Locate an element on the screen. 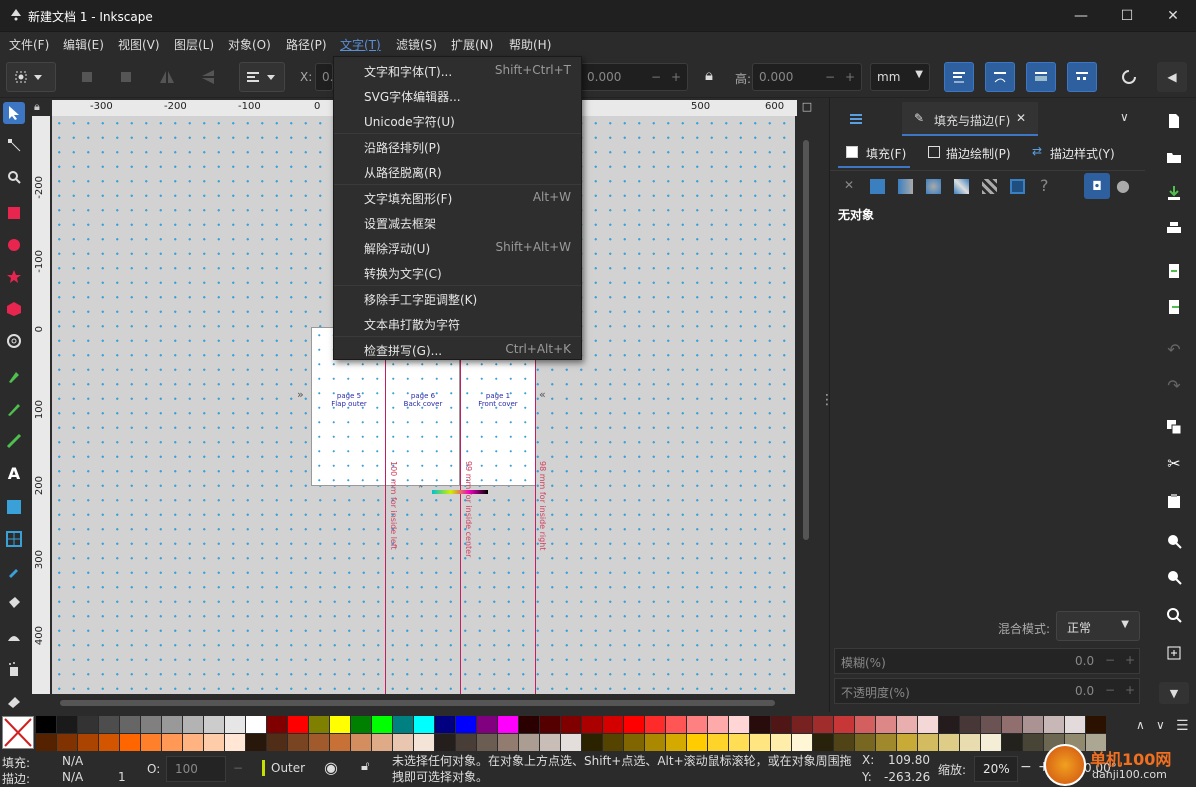 This screenshot has width=1196, height=787. more-commands-button: ▼ is located at coordinates (1174, 693).